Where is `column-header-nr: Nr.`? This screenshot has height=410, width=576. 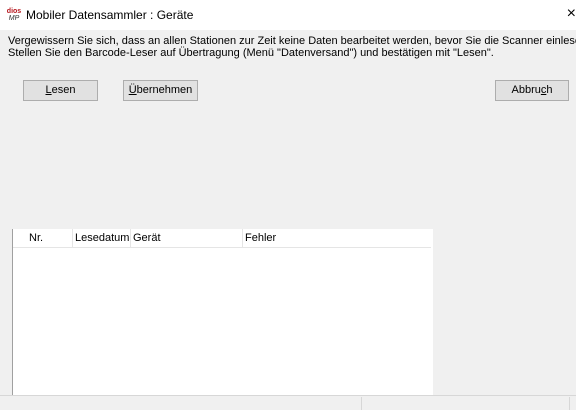 column-header-nr: Nr. is located at coordinates (36, 238).